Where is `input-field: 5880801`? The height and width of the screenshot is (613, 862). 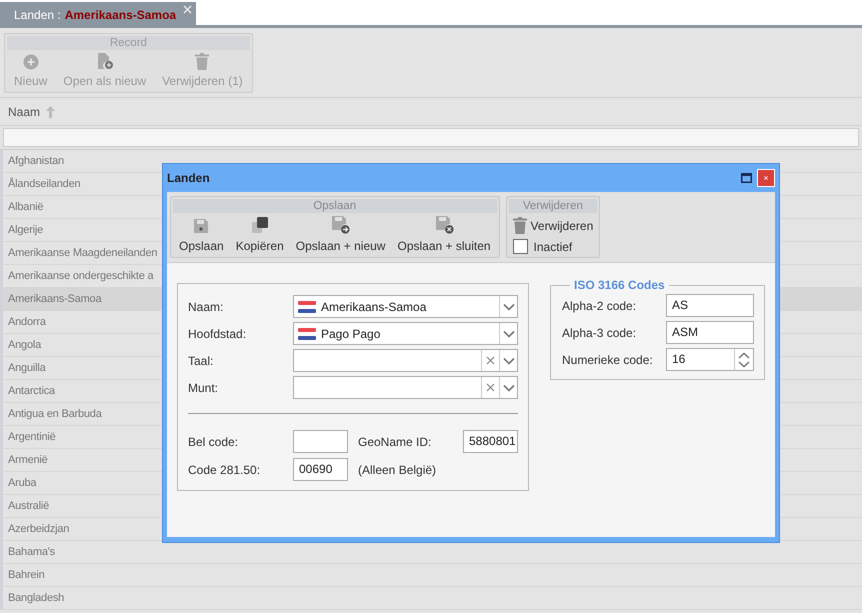 input-field: 5880801 is located at coordinates (490, 441).